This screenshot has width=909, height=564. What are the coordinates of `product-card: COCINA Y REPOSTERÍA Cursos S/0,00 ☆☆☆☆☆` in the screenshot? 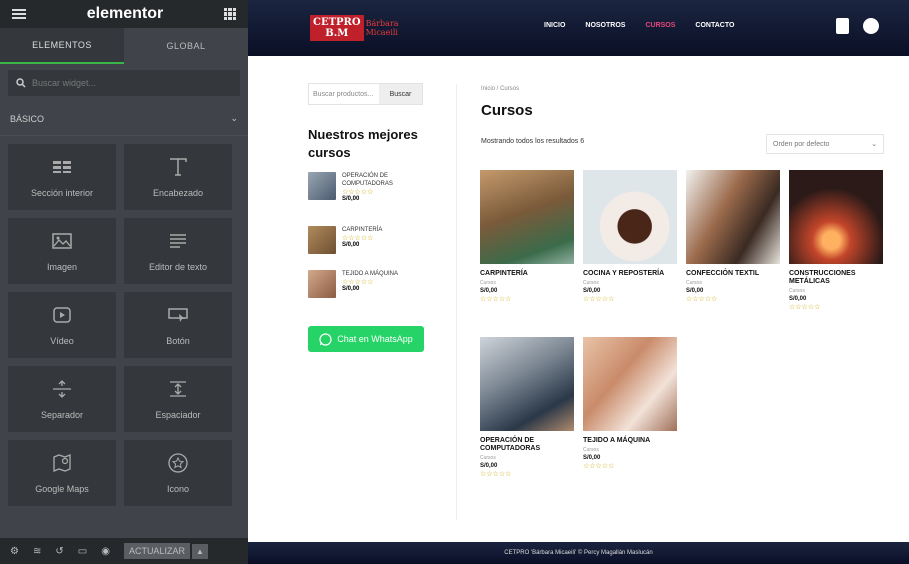 It's located at (630, 236).